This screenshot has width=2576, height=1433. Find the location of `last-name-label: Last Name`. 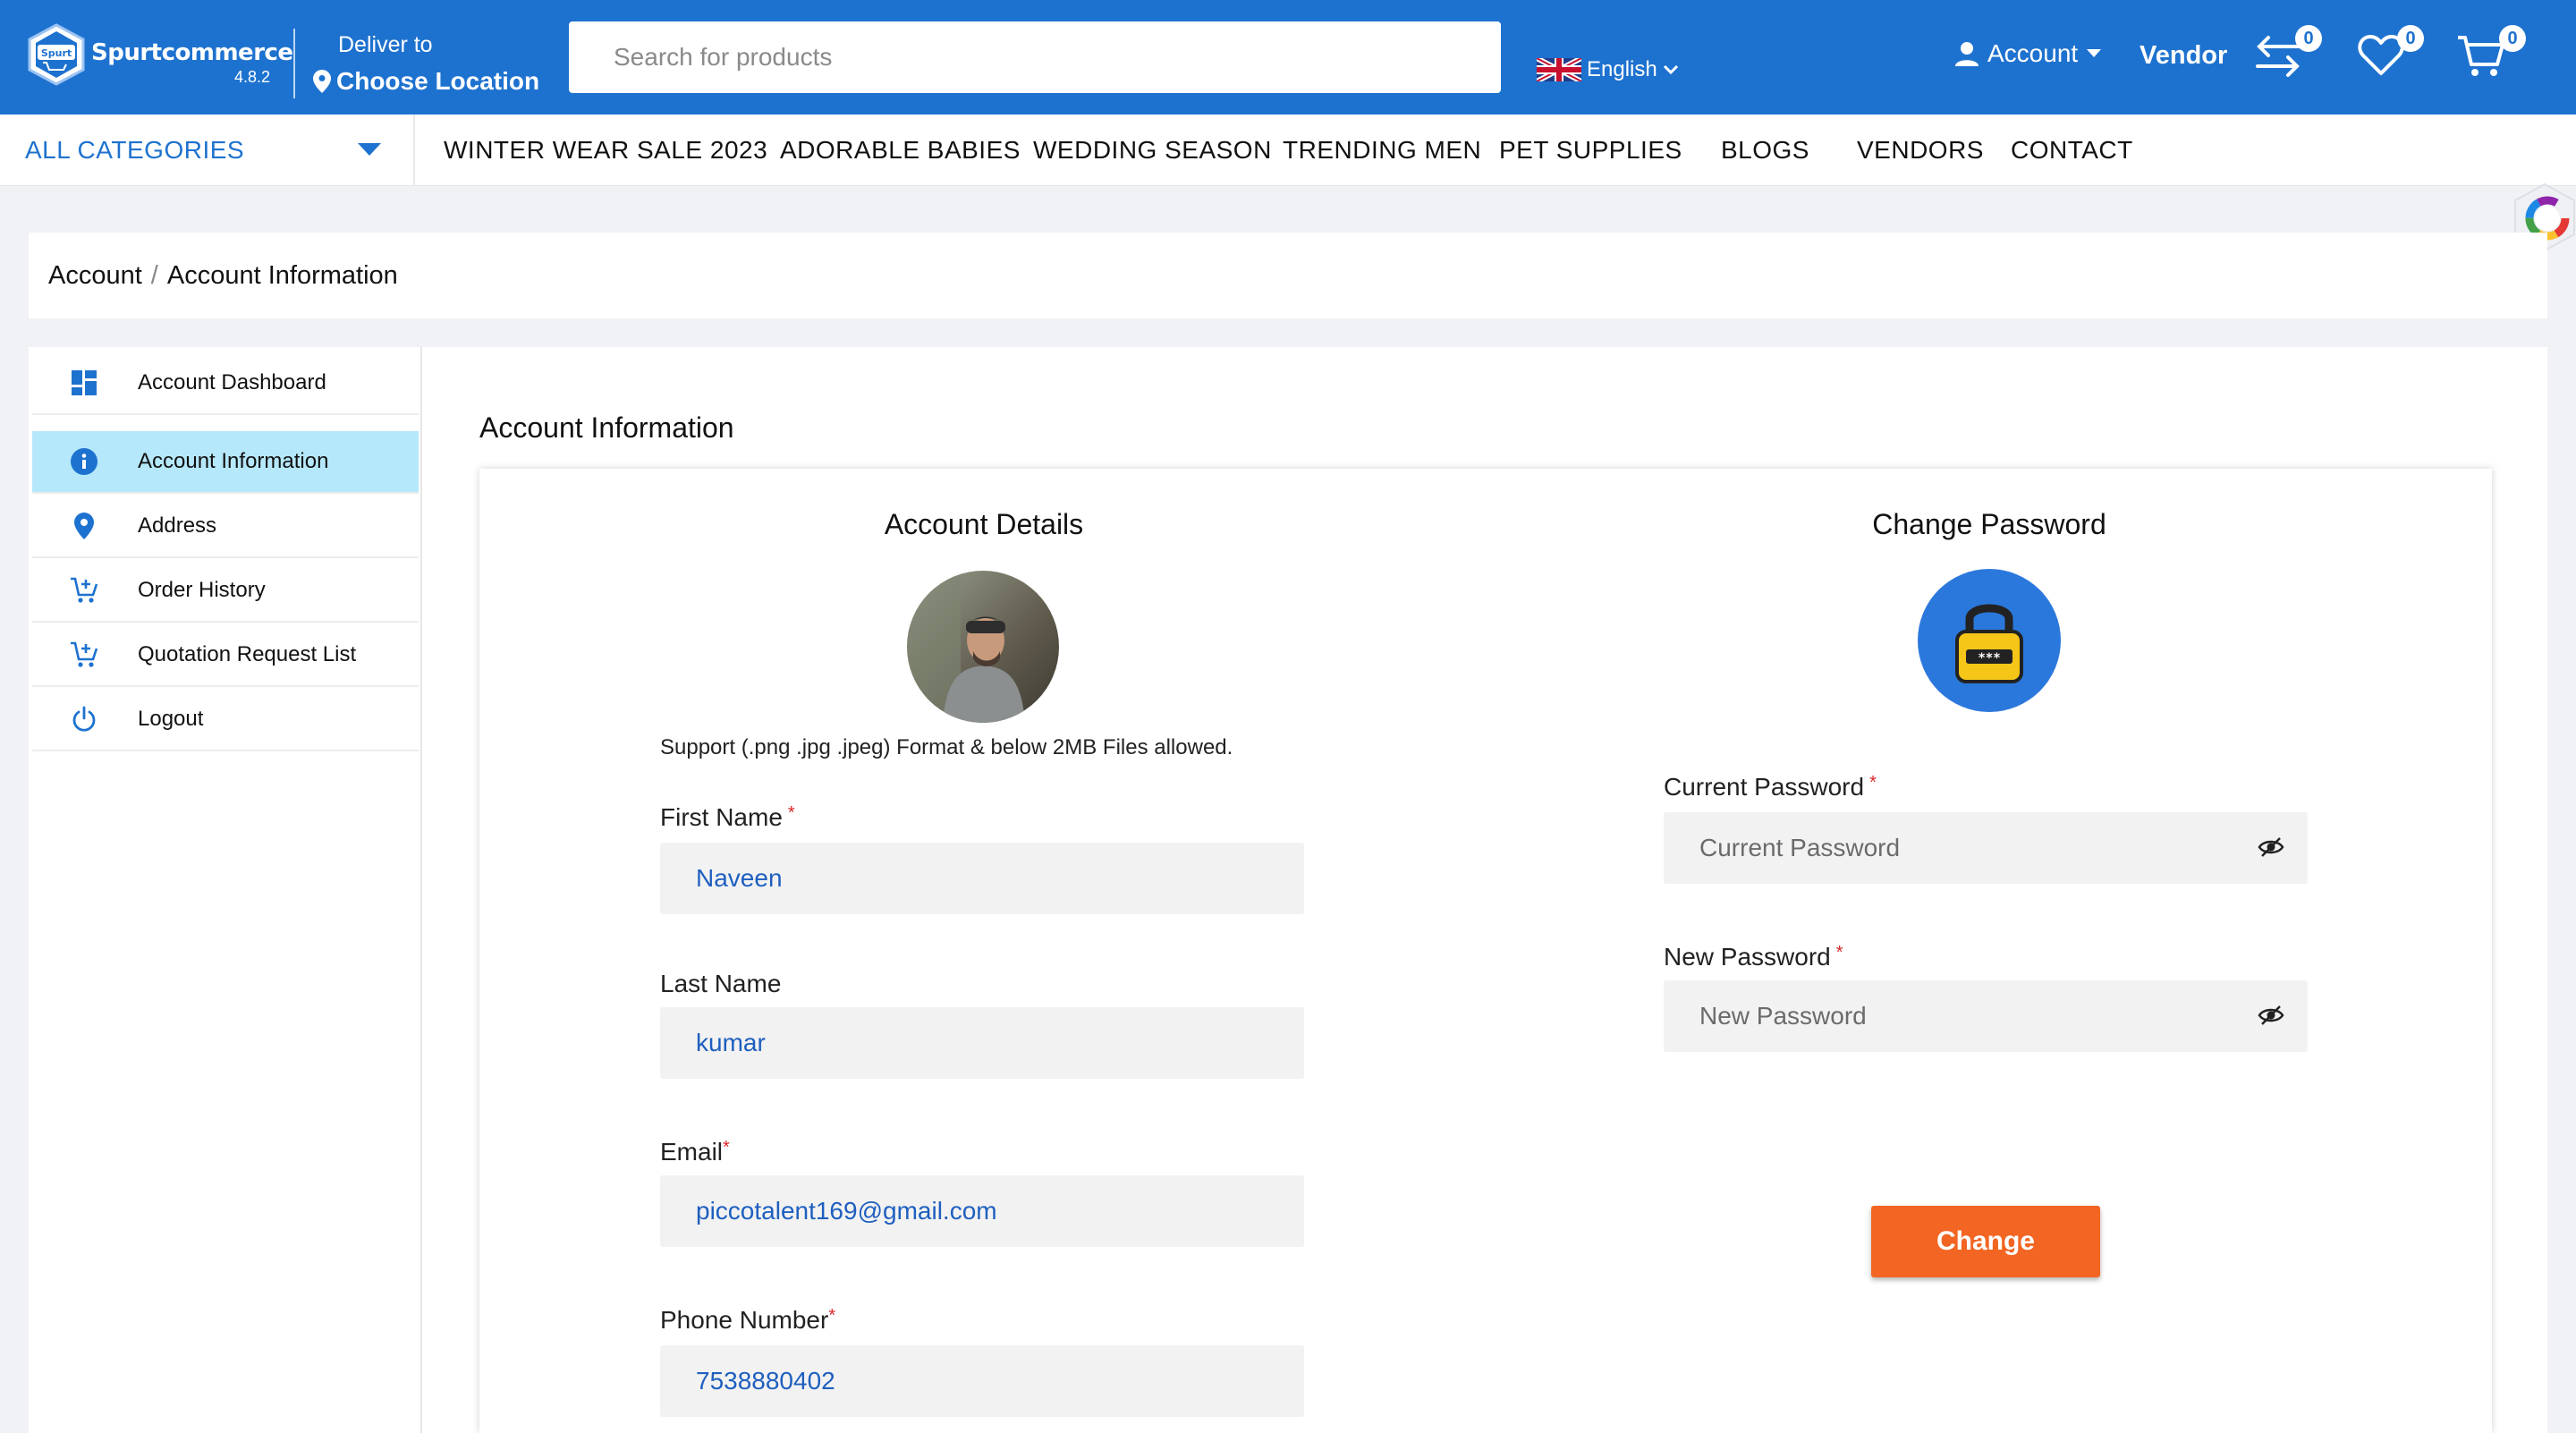

last-name-label: Last Name is located at coordinates (721, 983).